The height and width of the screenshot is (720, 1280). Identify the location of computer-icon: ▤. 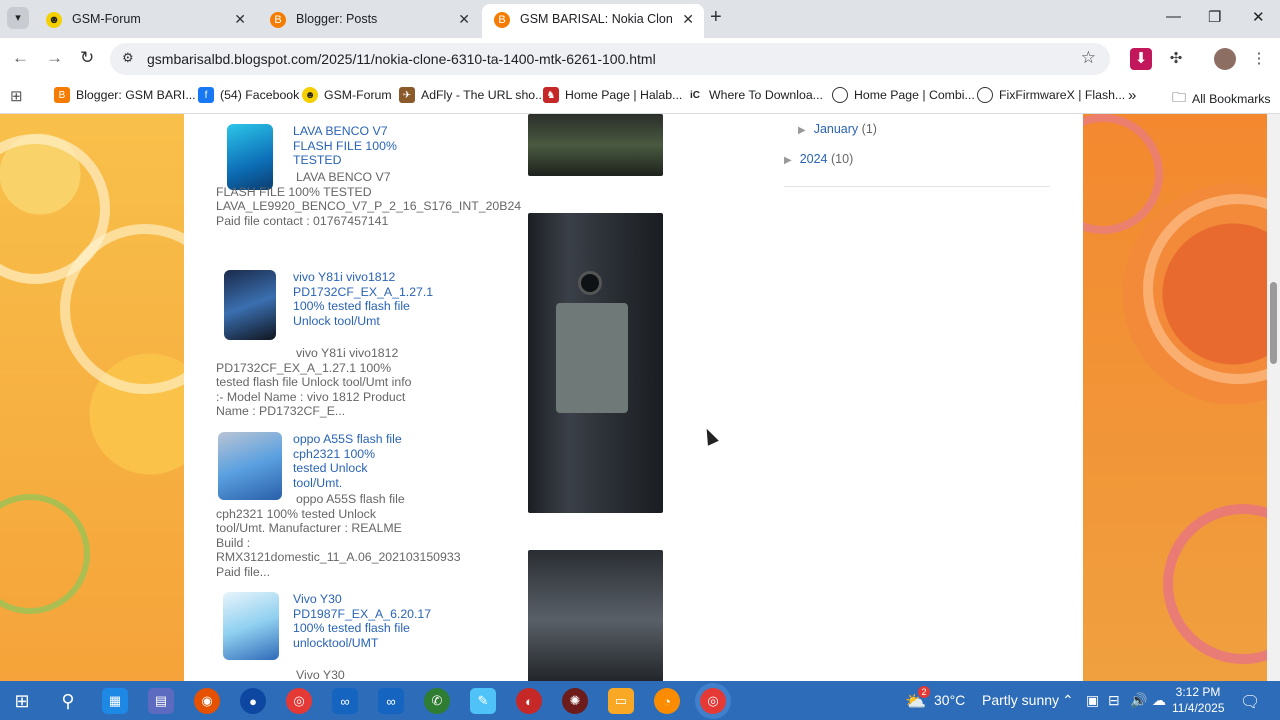
(161, 701).